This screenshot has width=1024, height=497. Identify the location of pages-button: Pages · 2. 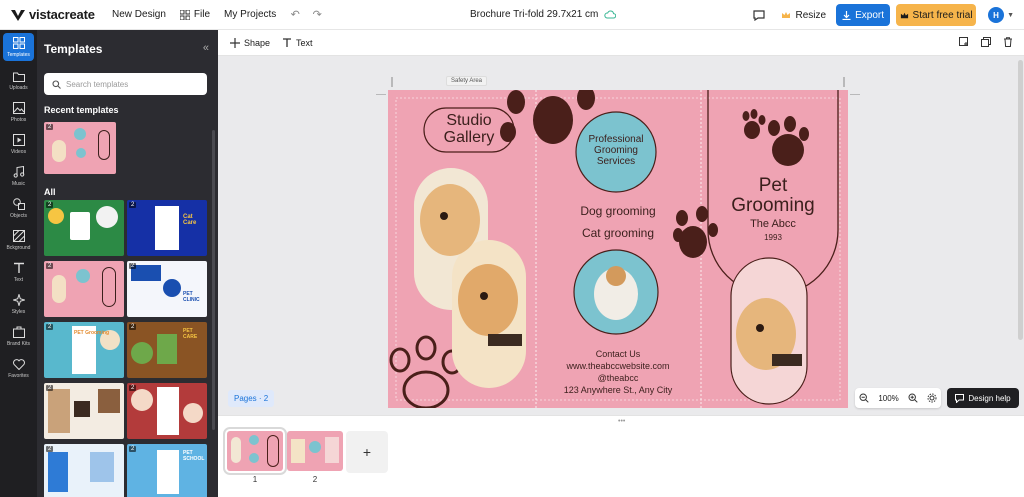
(251, 398).